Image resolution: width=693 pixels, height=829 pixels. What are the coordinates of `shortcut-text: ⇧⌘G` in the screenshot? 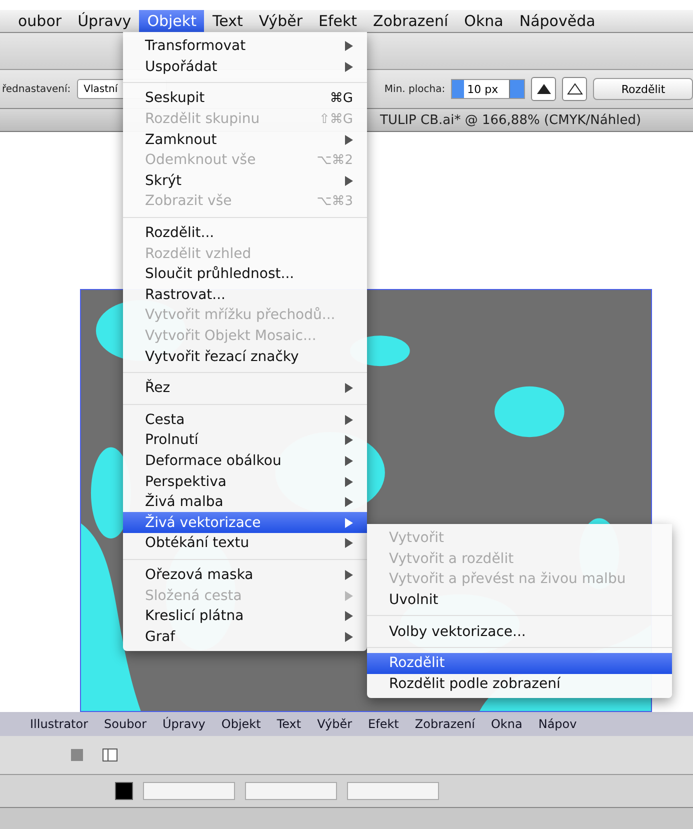 It's located at (336, 119).